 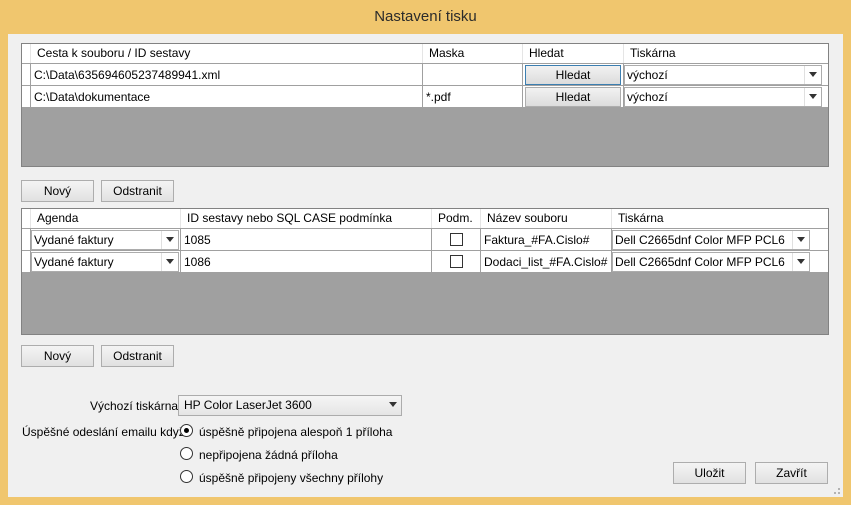 I want to click on default-printer-value: HP Color LaserJet 3600, so click(x=248, y=405).